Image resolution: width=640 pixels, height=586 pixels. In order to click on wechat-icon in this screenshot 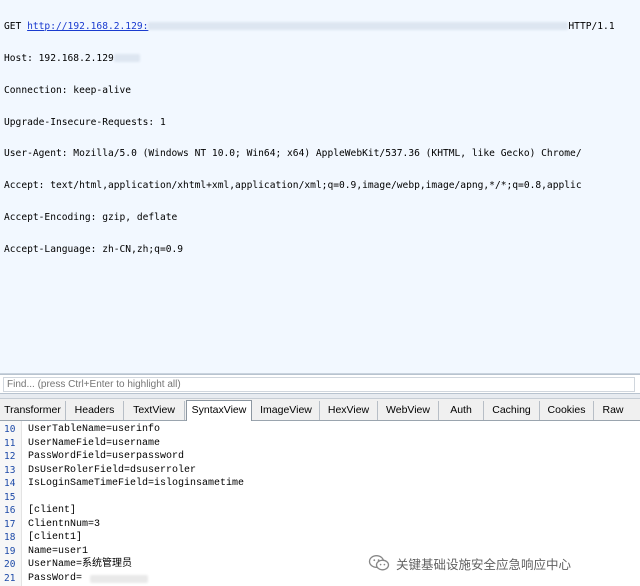, I will do `click(379, 563)`.